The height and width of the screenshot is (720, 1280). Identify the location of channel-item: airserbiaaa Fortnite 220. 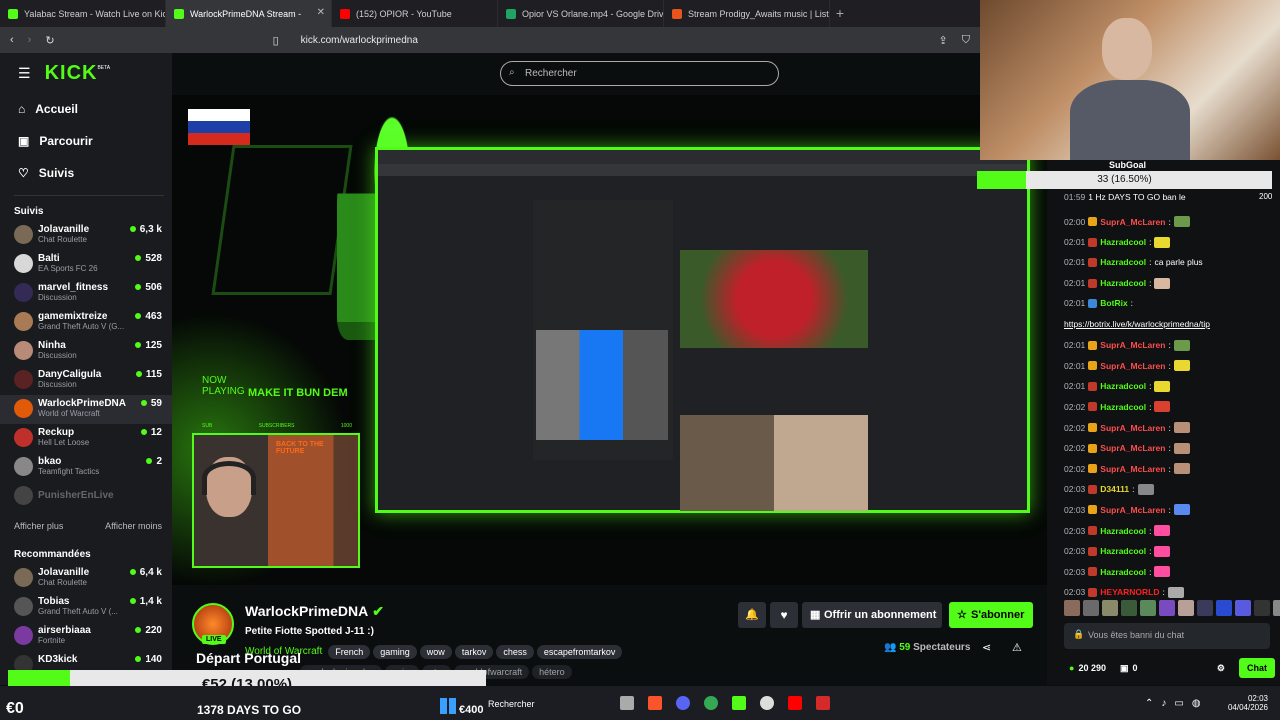
(86, 636).